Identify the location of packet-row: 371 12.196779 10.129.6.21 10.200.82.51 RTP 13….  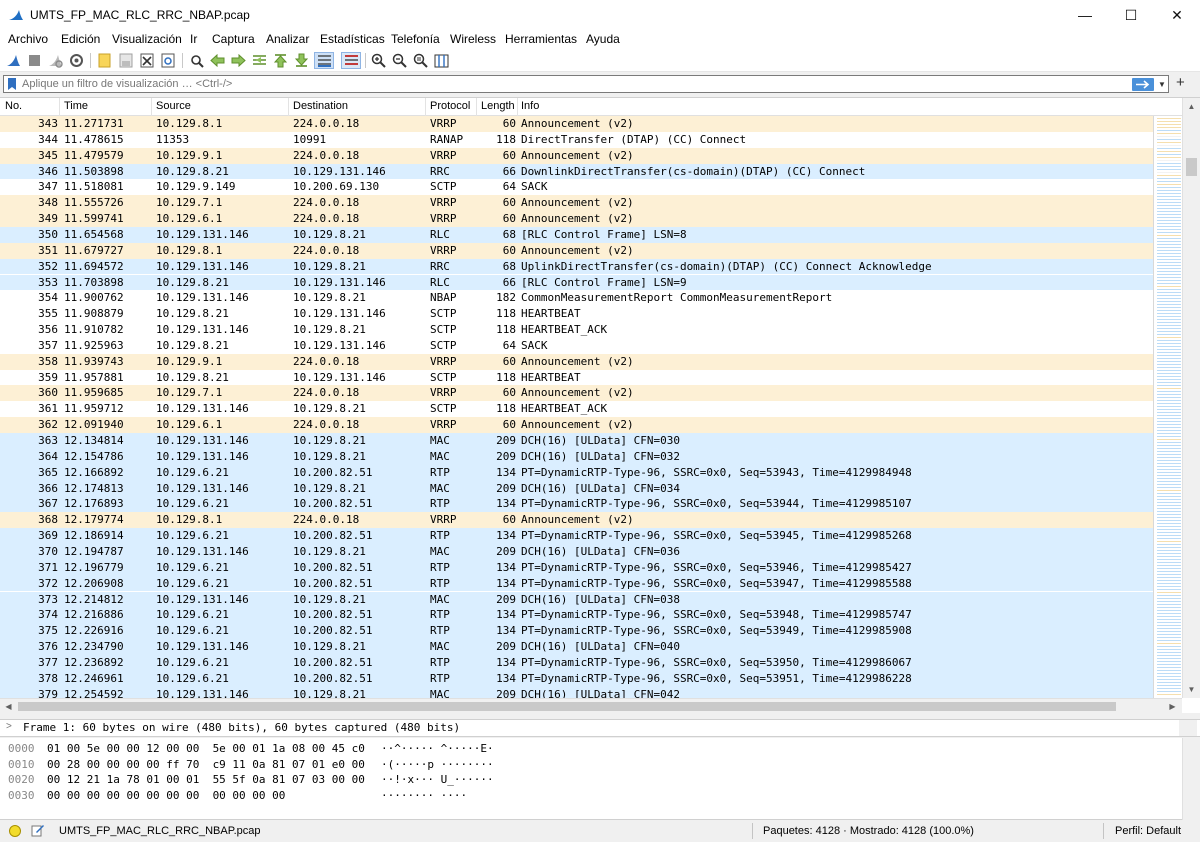
(576, 567).